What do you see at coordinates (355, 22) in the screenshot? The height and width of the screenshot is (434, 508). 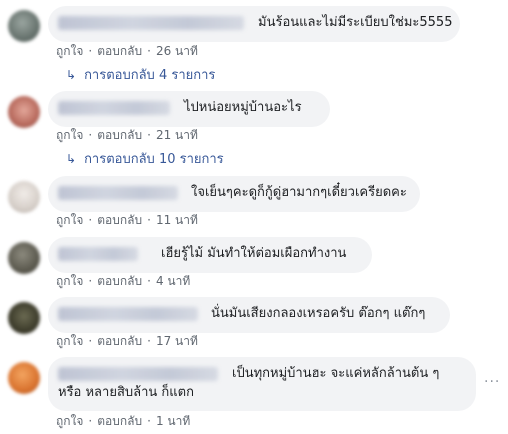 I see `comment-text: มันร้อนและไม่มีระเบียบใช่มะ5555` at bounding box center [355, 22].